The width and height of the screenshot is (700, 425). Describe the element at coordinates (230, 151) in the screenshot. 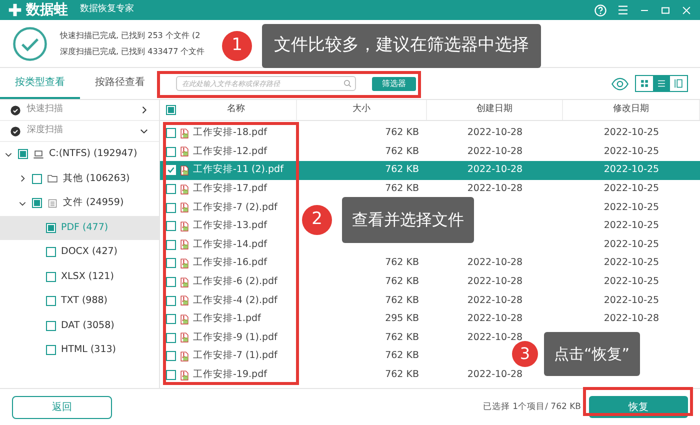

I see `file-name: 工作安排-12.pdf` at that location.